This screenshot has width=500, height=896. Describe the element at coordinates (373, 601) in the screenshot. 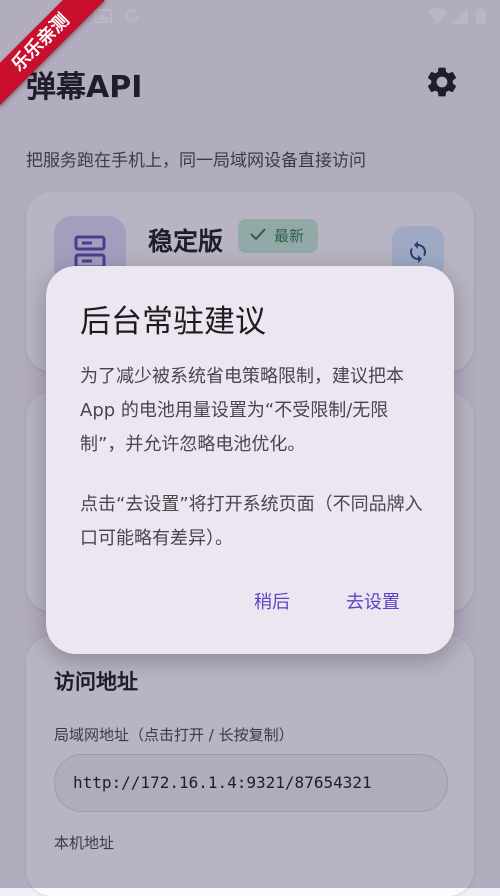

I see `go-to-settings-button: 去设置` at that location.